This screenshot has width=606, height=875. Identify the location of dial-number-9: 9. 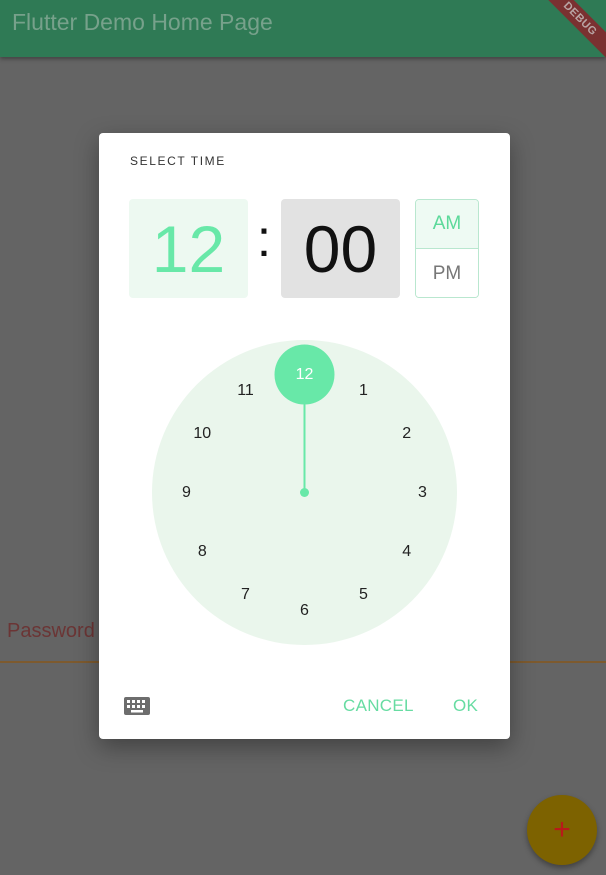
(186, 492).